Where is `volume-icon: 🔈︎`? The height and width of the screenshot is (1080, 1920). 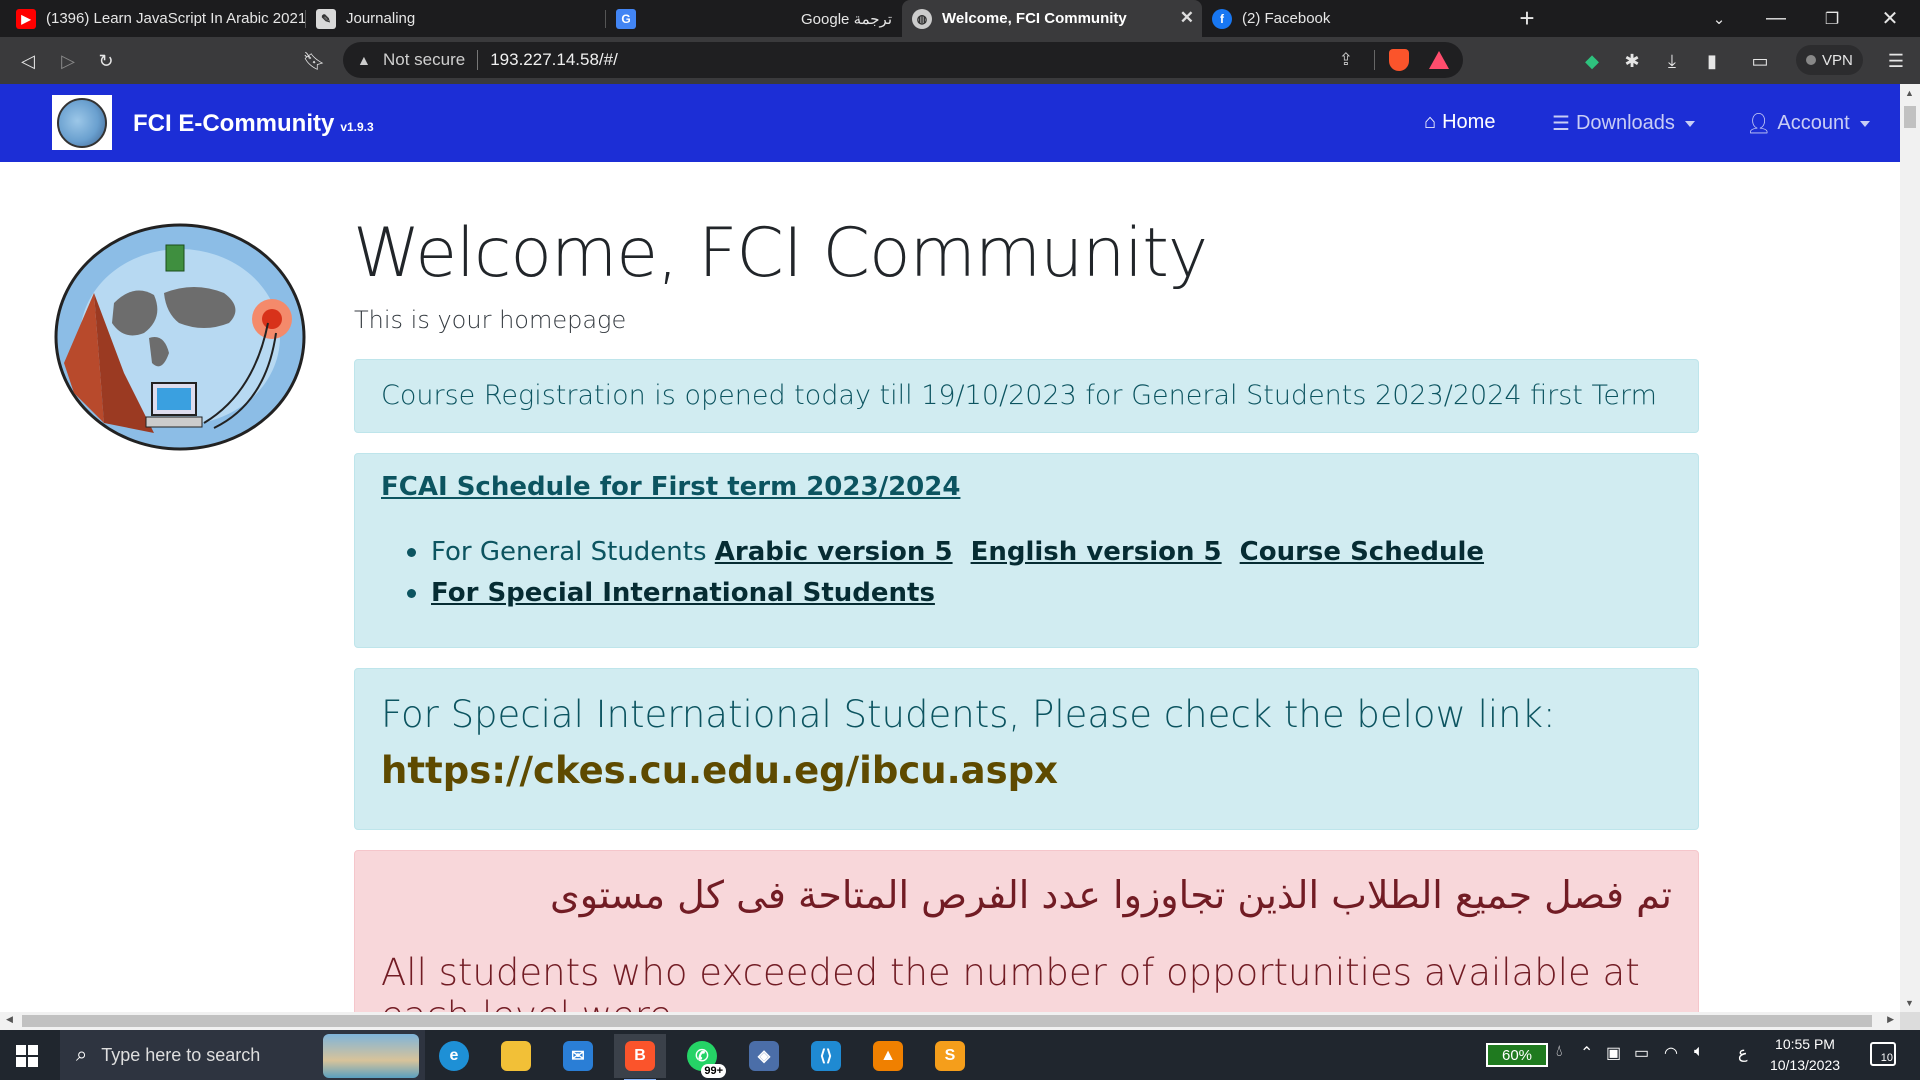 volume-icon: 🔈︎ is located at coordinates (1699, 1052).